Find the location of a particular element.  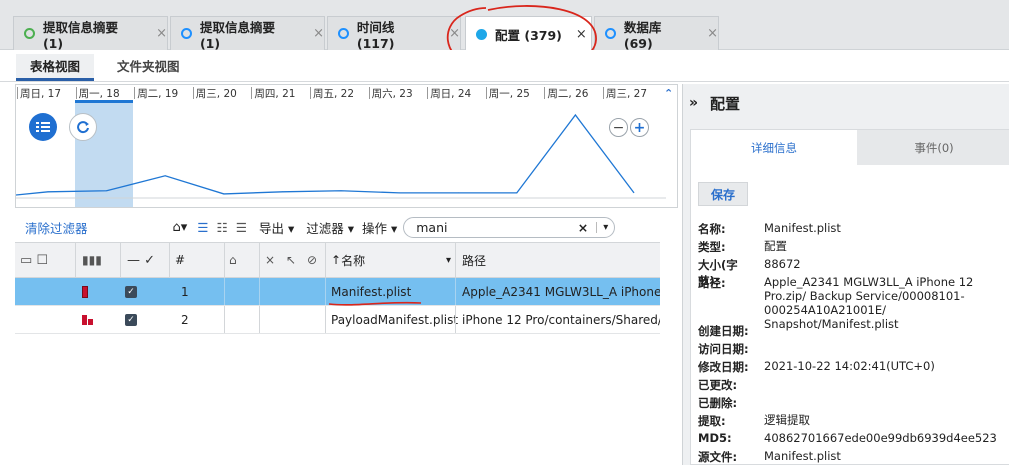

tree-view-icon: ☰ is located at coordinates (202, 227).